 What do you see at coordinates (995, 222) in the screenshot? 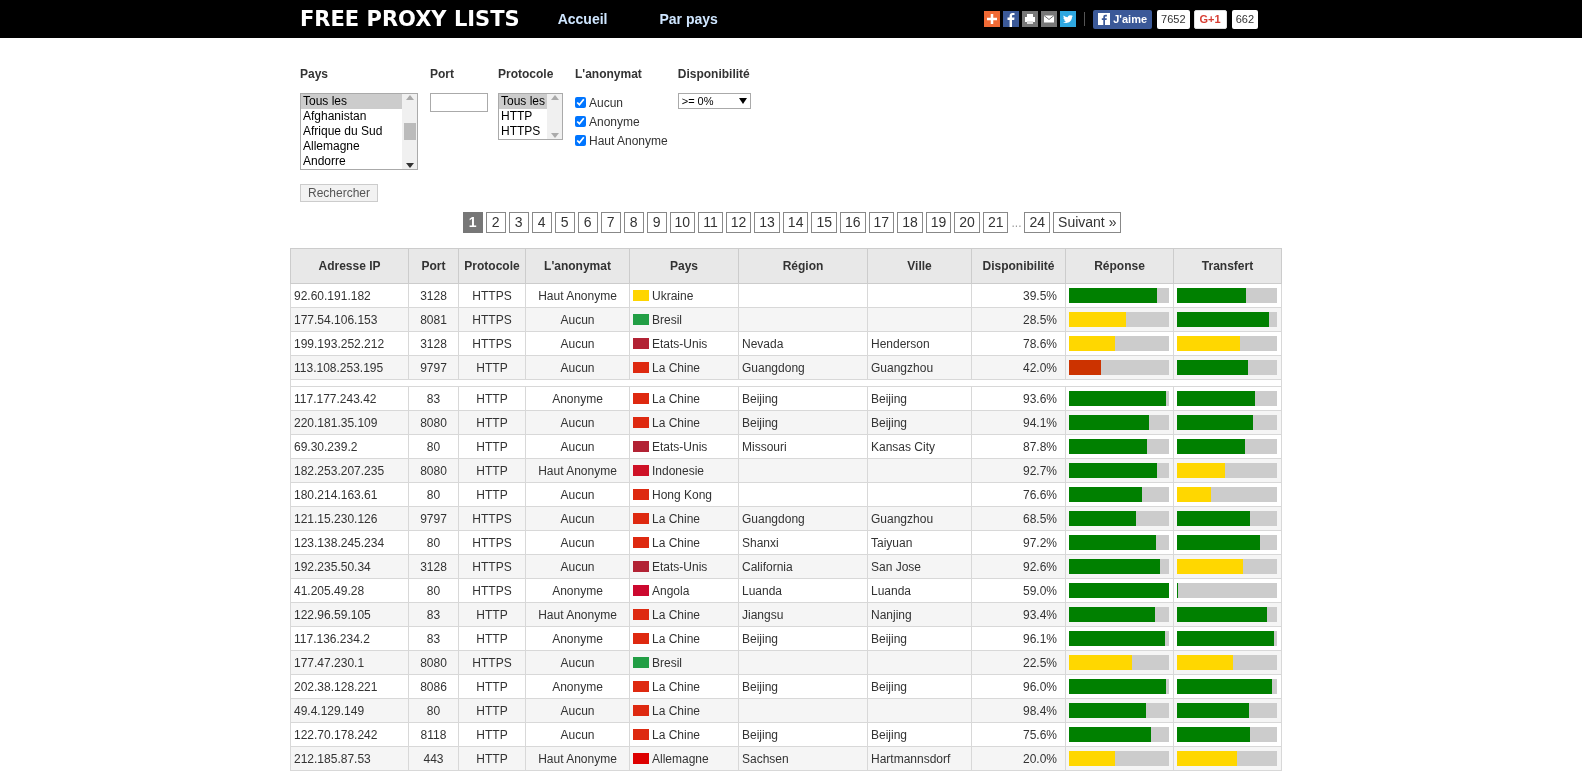
I see `page-button: 21` at bounding box center [995, 222].